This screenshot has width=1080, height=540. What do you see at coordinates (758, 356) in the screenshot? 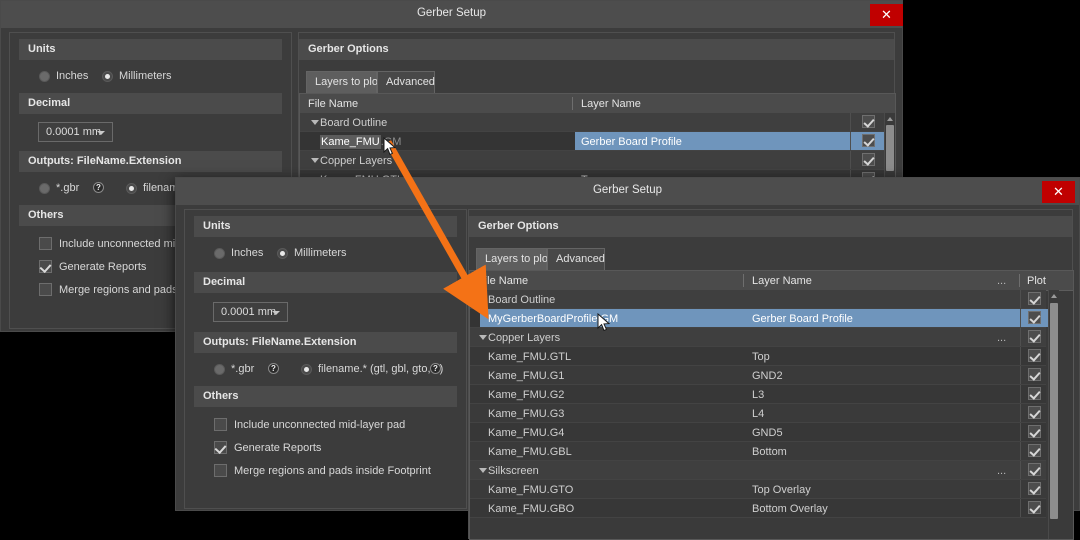
I see `table-row: Kame_FMU.GTL Top` at bounding box center [758, 356].